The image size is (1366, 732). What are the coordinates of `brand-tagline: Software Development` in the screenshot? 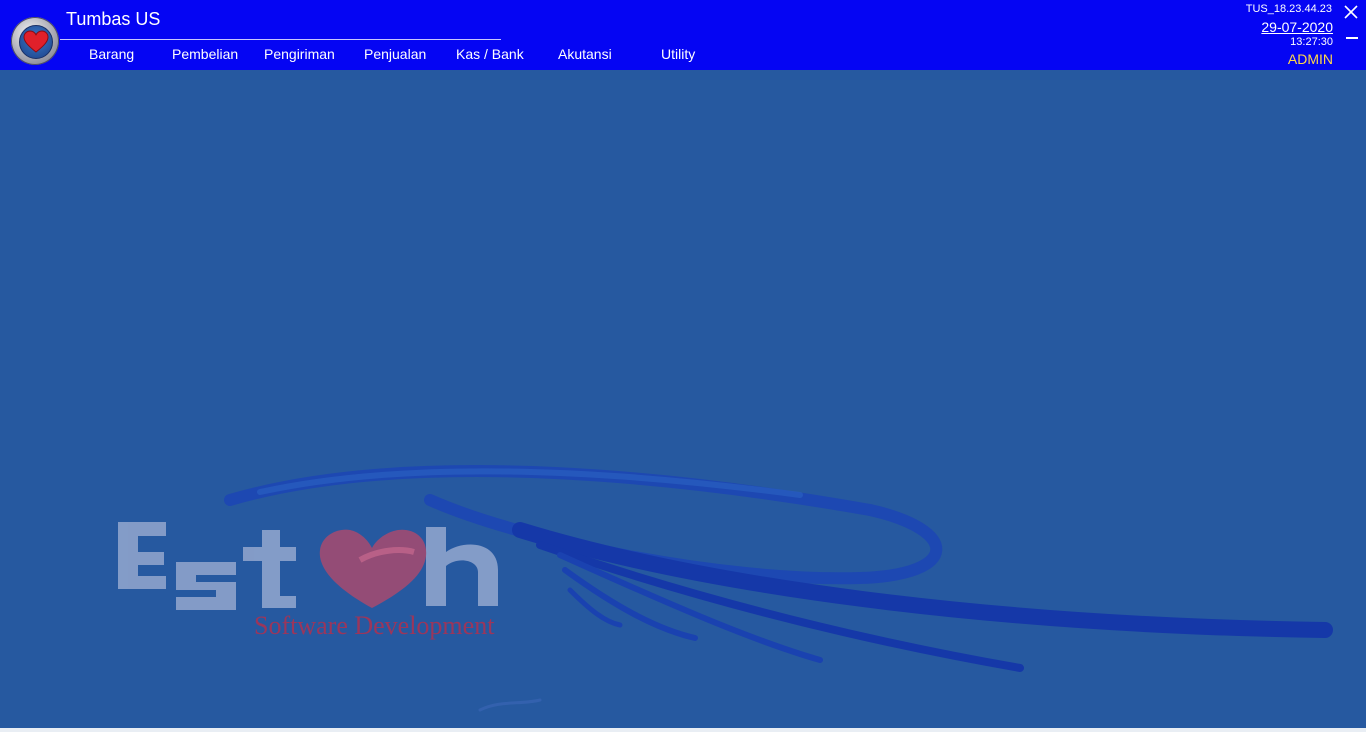 It's located at (374, 625).